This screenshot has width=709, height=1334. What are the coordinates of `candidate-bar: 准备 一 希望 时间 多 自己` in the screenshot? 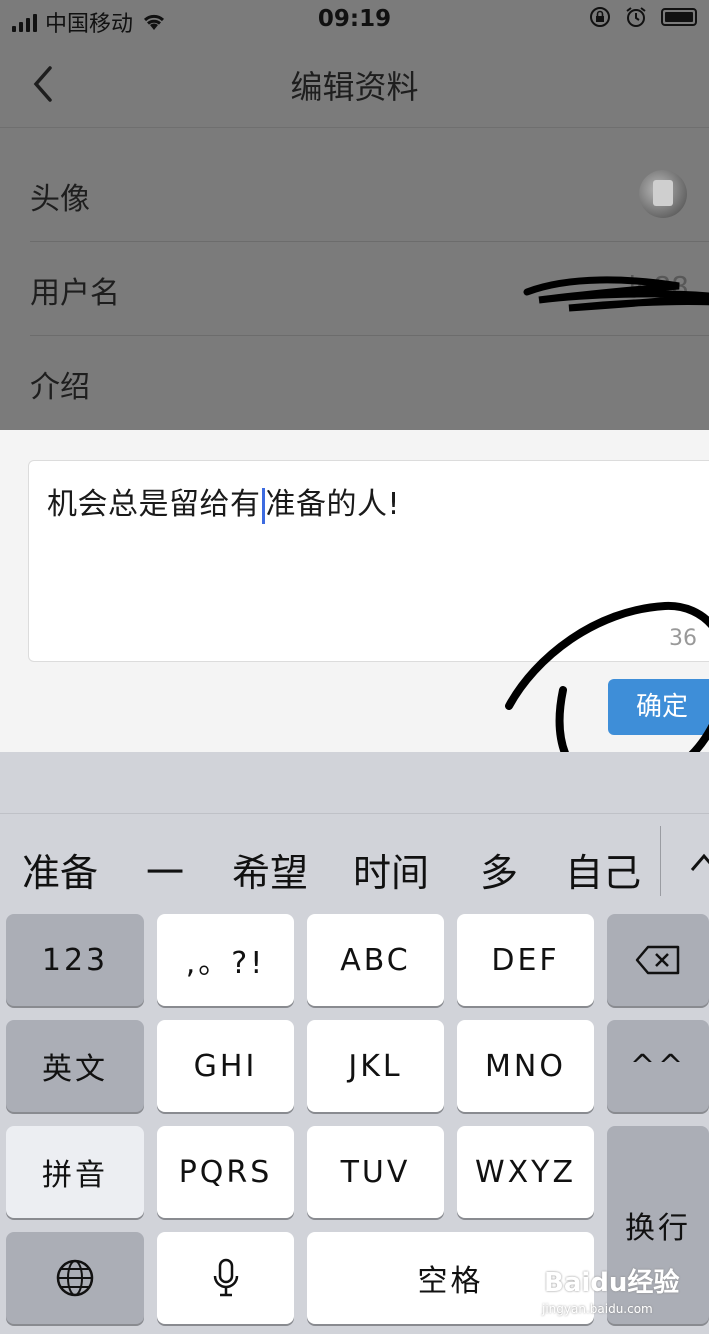 It's located at (354, 863).